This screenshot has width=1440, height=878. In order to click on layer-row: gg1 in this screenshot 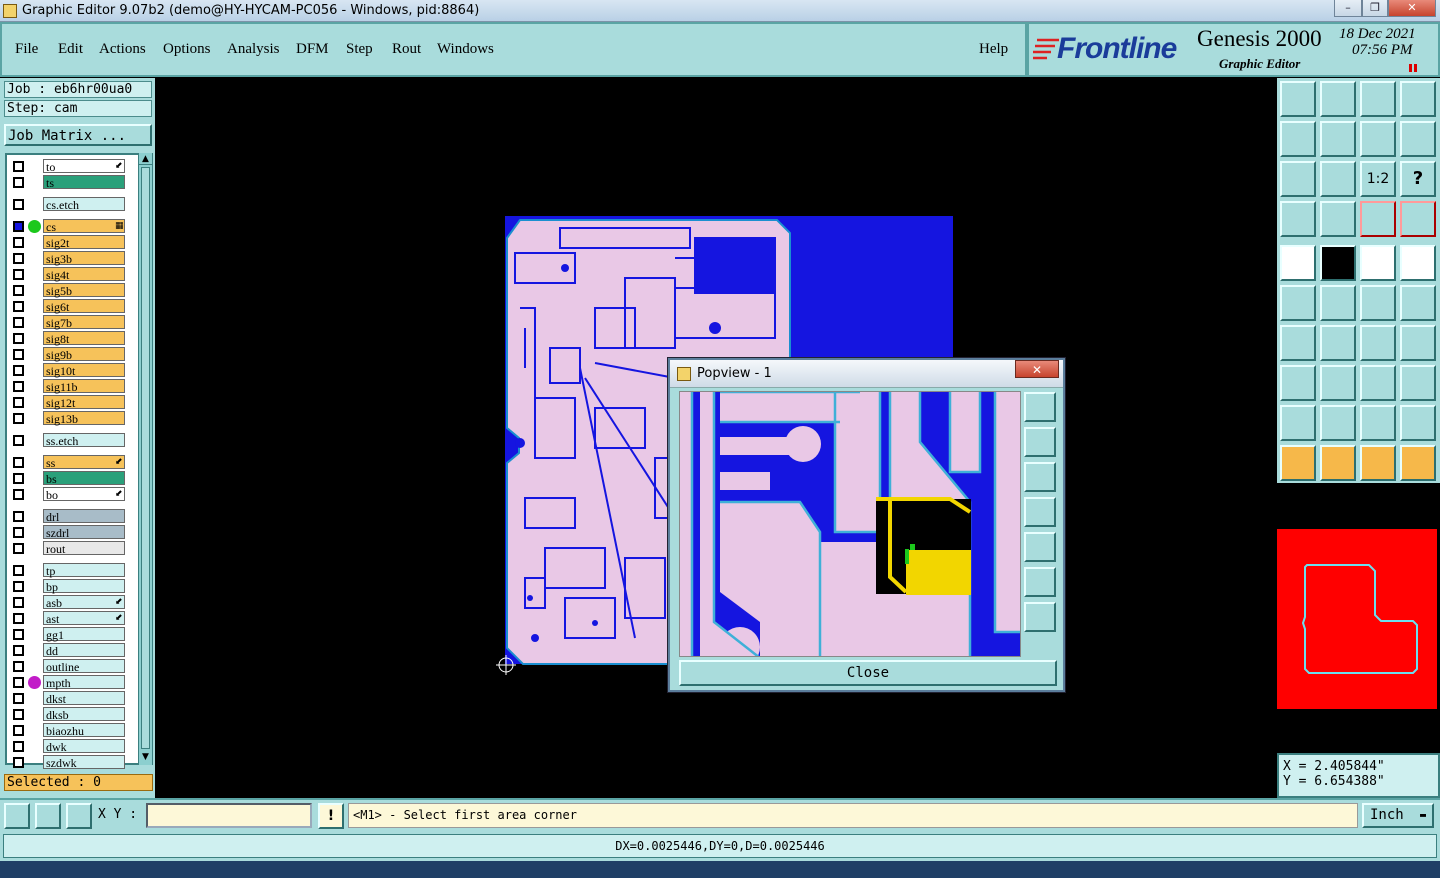, I will do `click(68, 634)`.